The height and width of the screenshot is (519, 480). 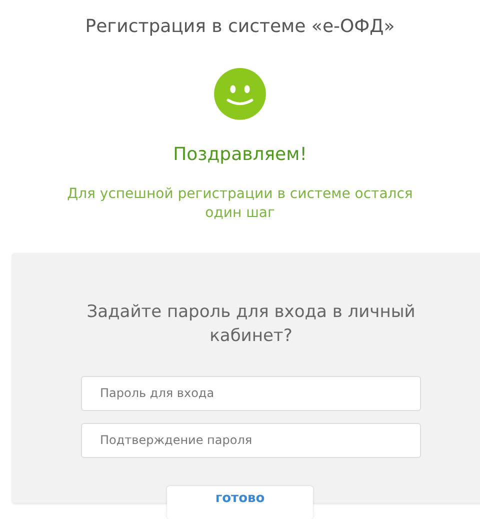 I want to click on input-field: Подтверждение пароля, so click(x=251, y=440).